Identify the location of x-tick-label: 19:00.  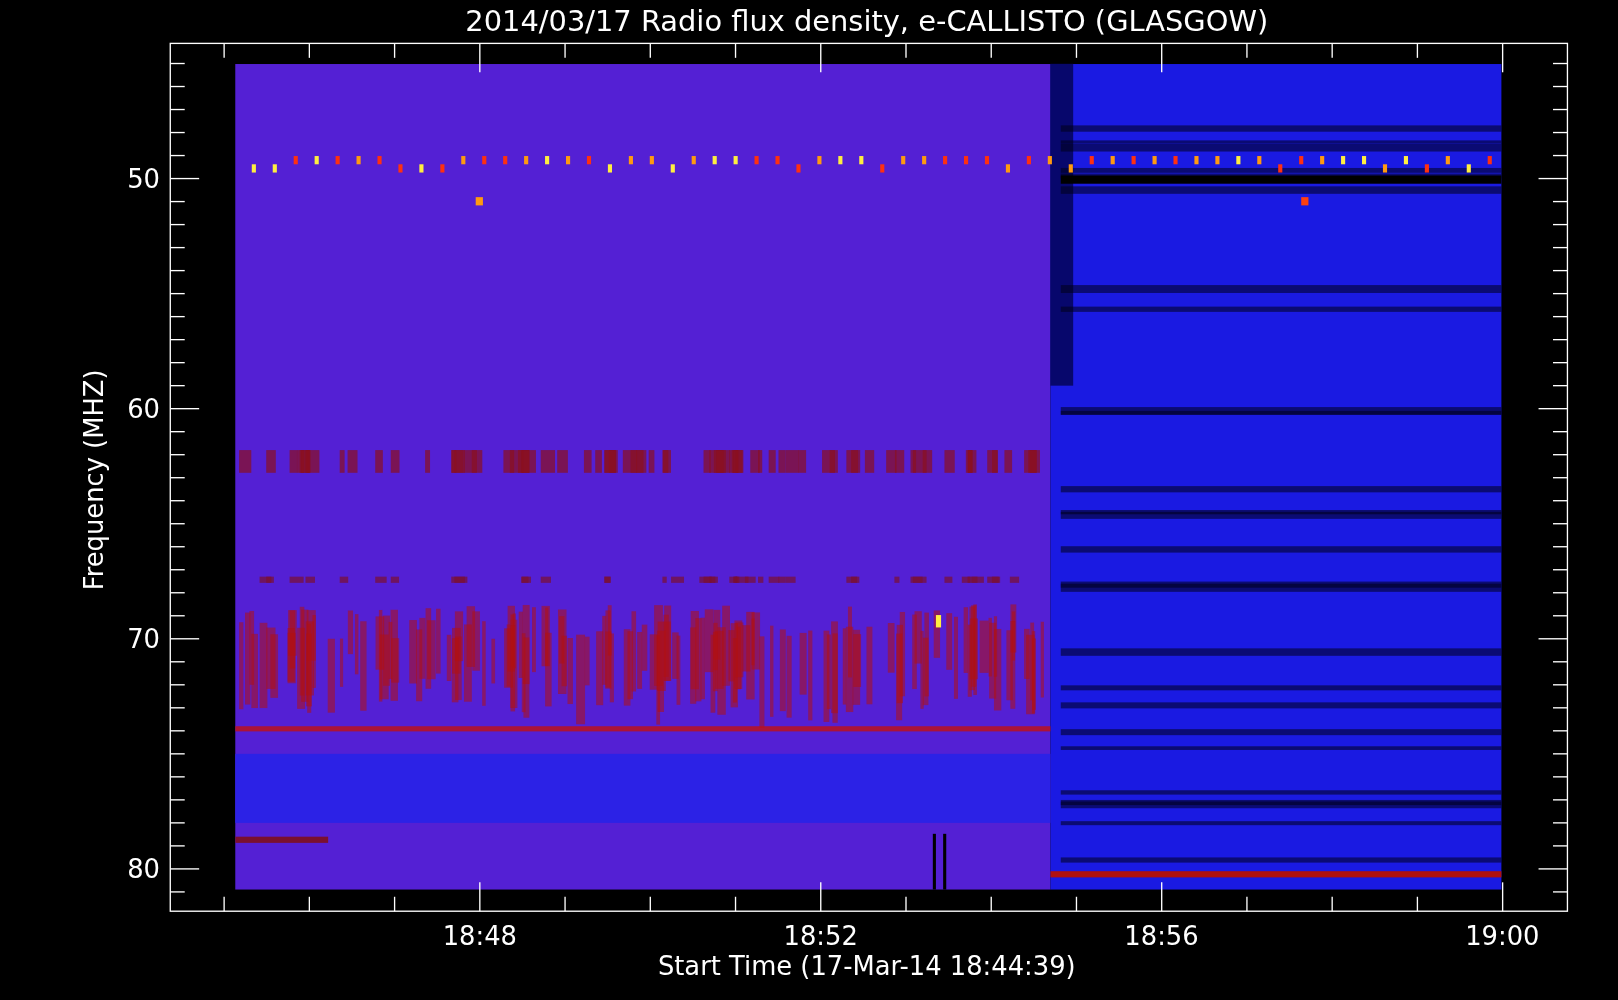
(1502, 936).